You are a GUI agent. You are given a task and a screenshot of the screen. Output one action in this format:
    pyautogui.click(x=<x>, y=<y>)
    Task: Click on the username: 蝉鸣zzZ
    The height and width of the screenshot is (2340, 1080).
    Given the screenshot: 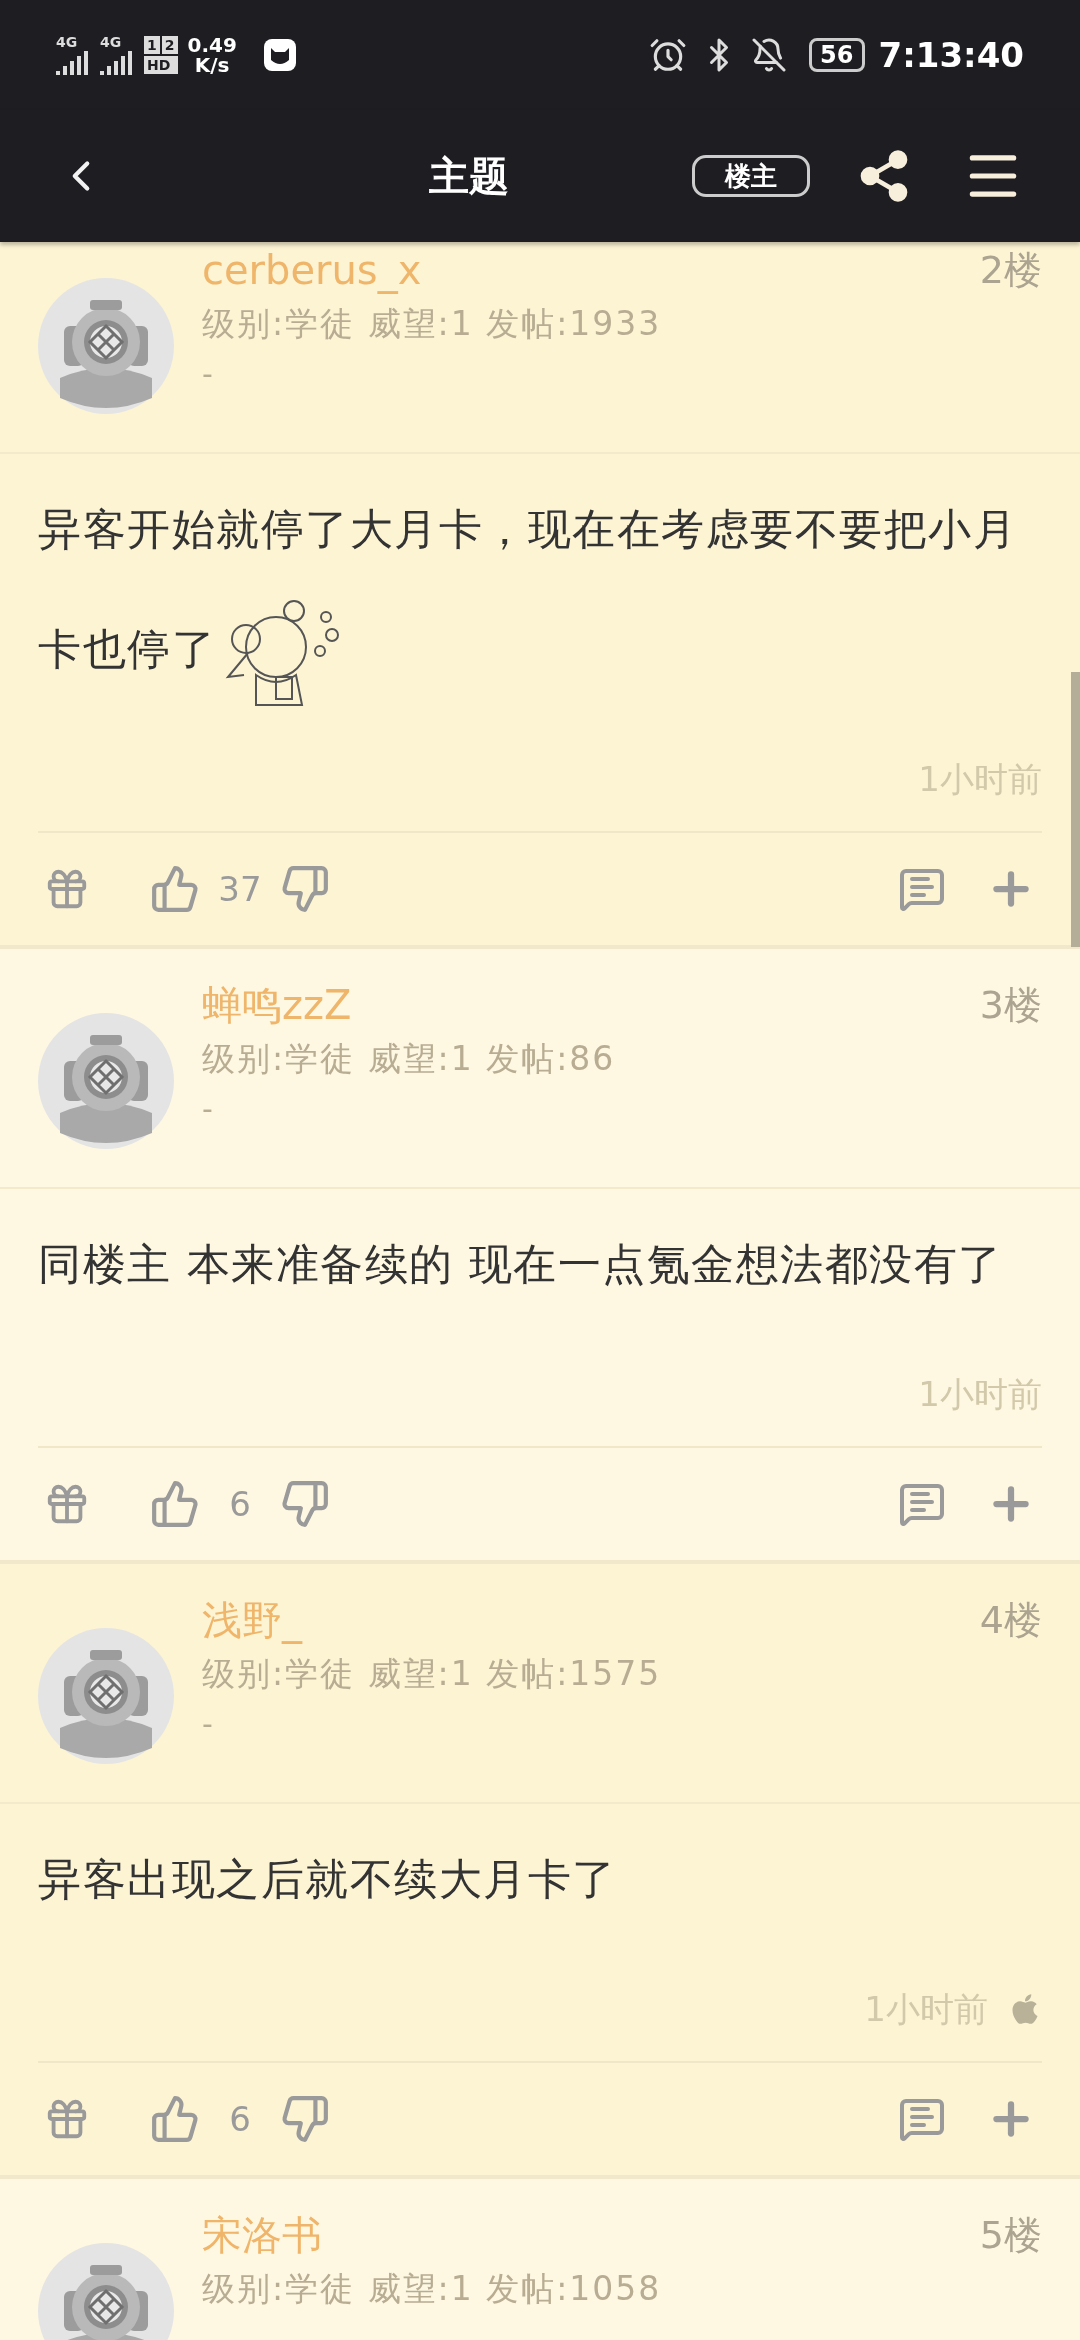 What is the action you would take?
    pyautogui.click(x=277, y=1005)
    